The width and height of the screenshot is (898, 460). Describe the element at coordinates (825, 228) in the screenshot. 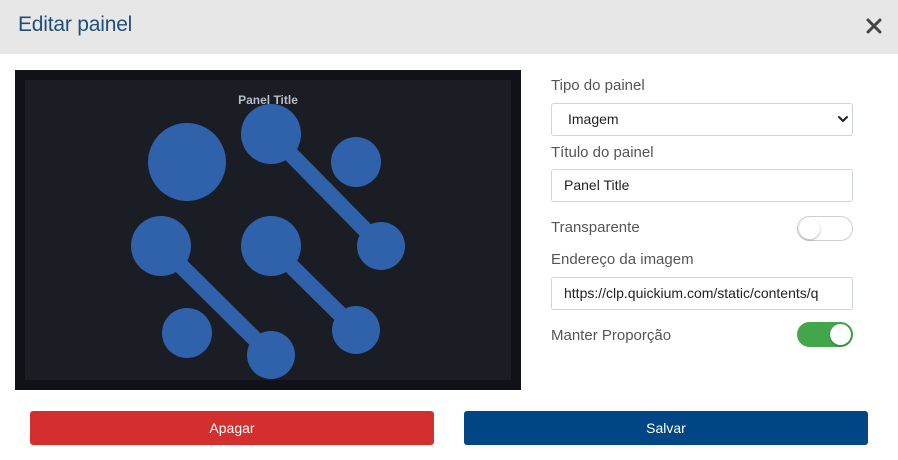

I see `transparent-toggle` at that location.